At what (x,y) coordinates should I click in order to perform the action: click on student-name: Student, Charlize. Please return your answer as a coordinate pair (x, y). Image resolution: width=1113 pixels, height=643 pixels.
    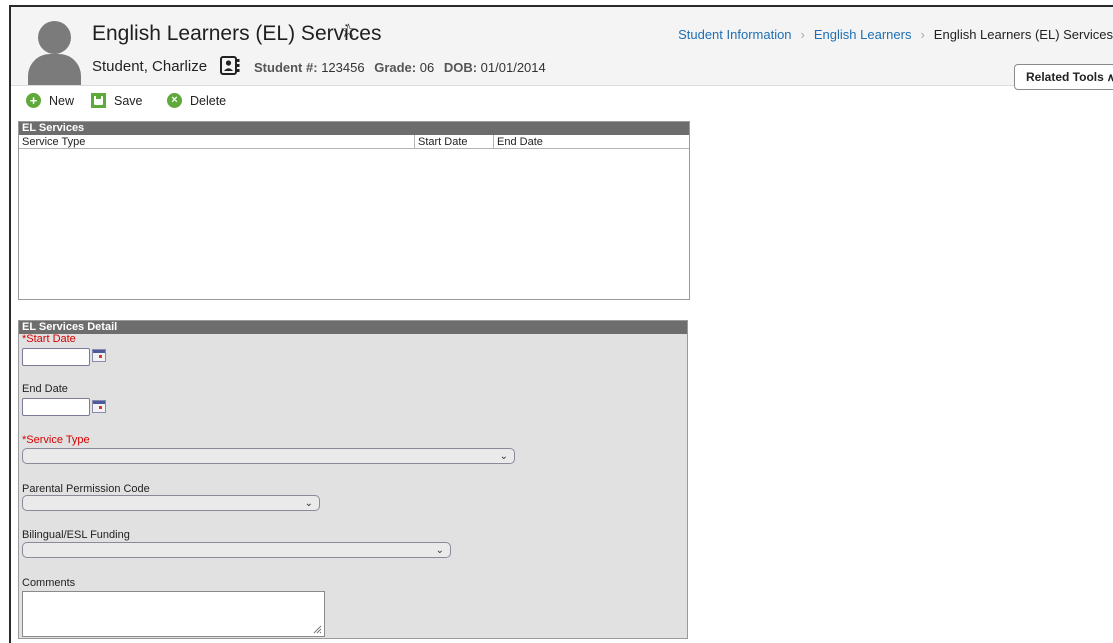
    Looking at the image, I should click on (150, 66).